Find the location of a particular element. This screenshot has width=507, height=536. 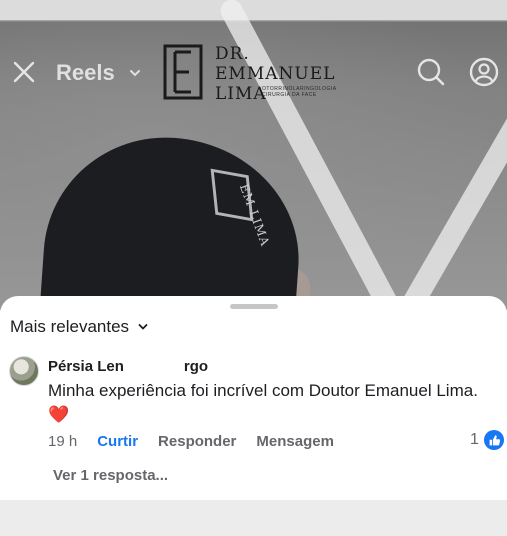

message-button: Mensagem is located at coordinates (295, 441).